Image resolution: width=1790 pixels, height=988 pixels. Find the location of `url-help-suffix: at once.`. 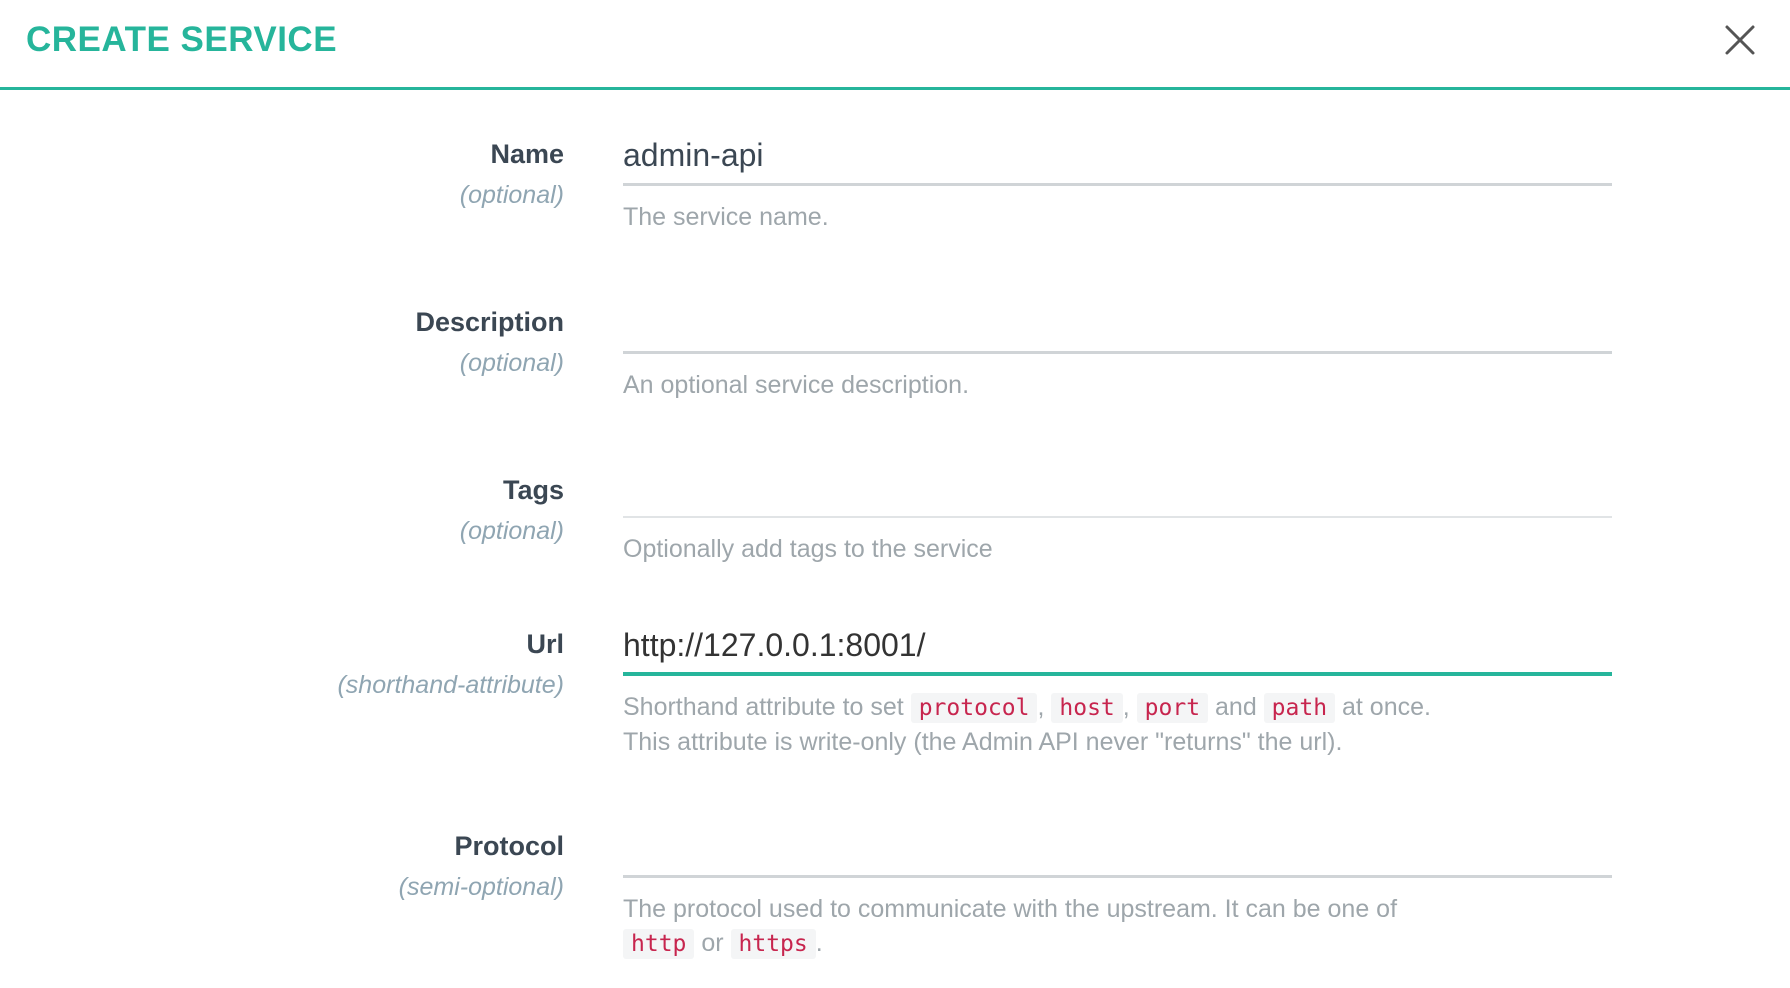

url-help-suffix: at once. is located at coordinates (1383, 707).